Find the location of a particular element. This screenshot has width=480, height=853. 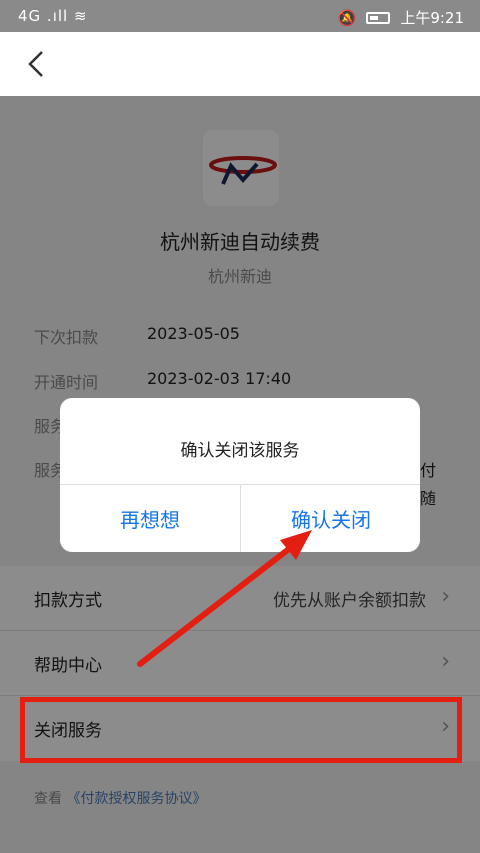

dialog-message: 确认关闭该服务 is located at coordinates (240, 451).